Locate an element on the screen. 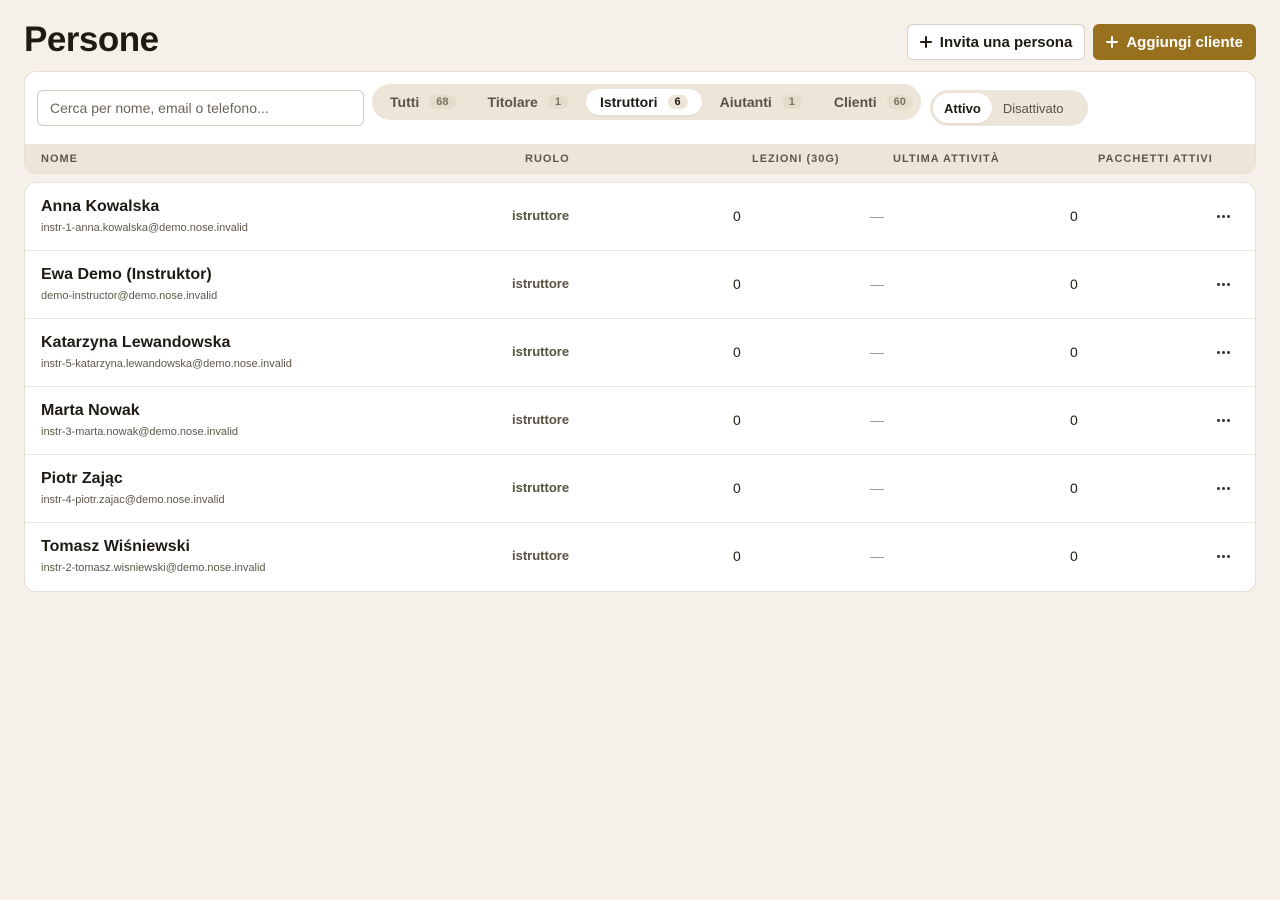 This screenshot has width=1280, height=900. tab-label: Istruttori is located at coordinates (628, 102).